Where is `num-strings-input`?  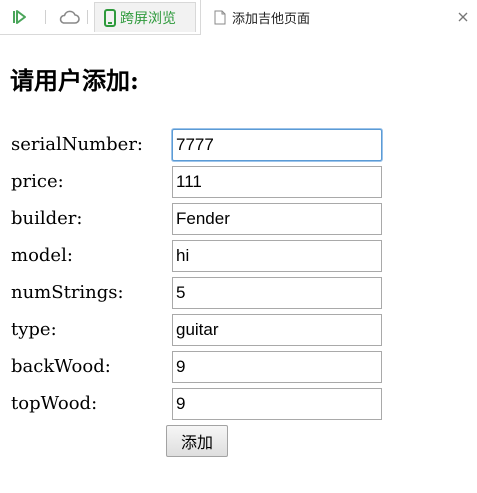
num-strings-input is located at coordinates (277, 293).